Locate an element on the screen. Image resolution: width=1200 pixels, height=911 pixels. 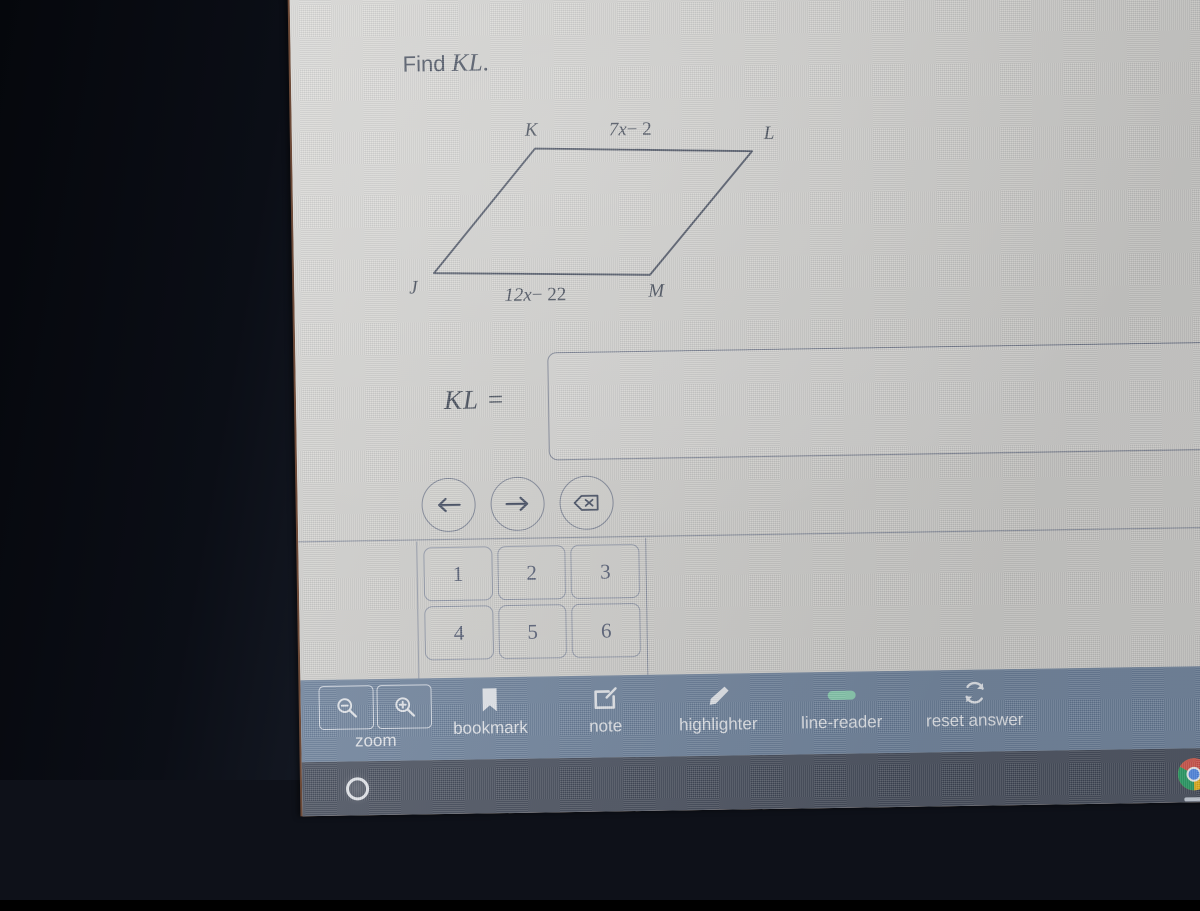
answer-input is located at coordinates (873, 401).